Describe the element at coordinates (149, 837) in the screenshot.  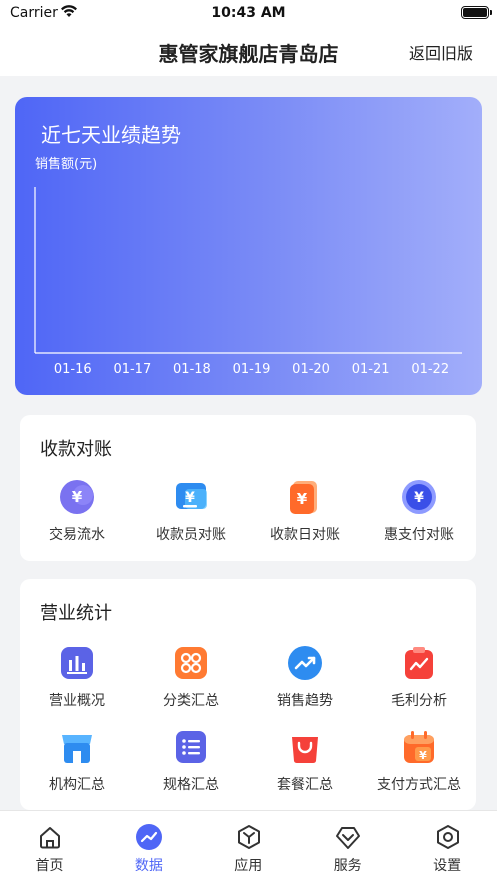
I see `data-icon` at that location.